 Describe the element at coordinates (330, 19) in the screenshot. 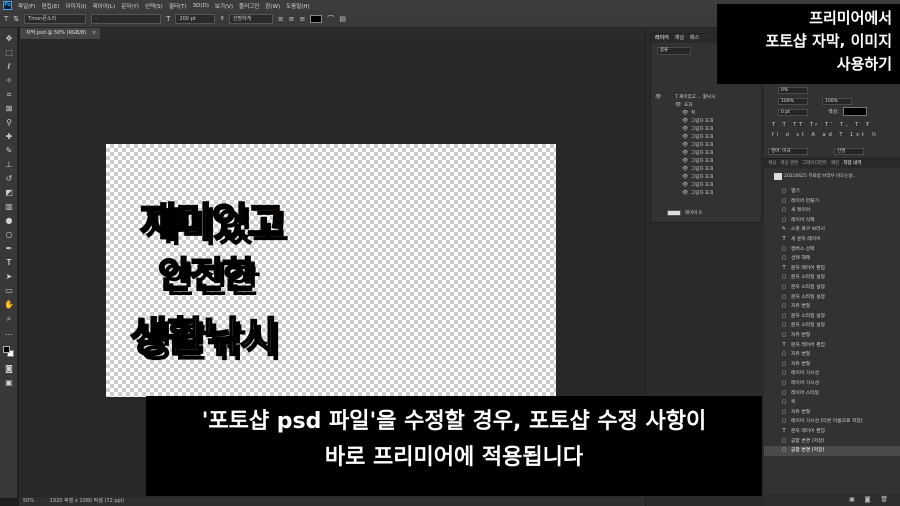

I see `warp-text-icon: ⌒` at that location.